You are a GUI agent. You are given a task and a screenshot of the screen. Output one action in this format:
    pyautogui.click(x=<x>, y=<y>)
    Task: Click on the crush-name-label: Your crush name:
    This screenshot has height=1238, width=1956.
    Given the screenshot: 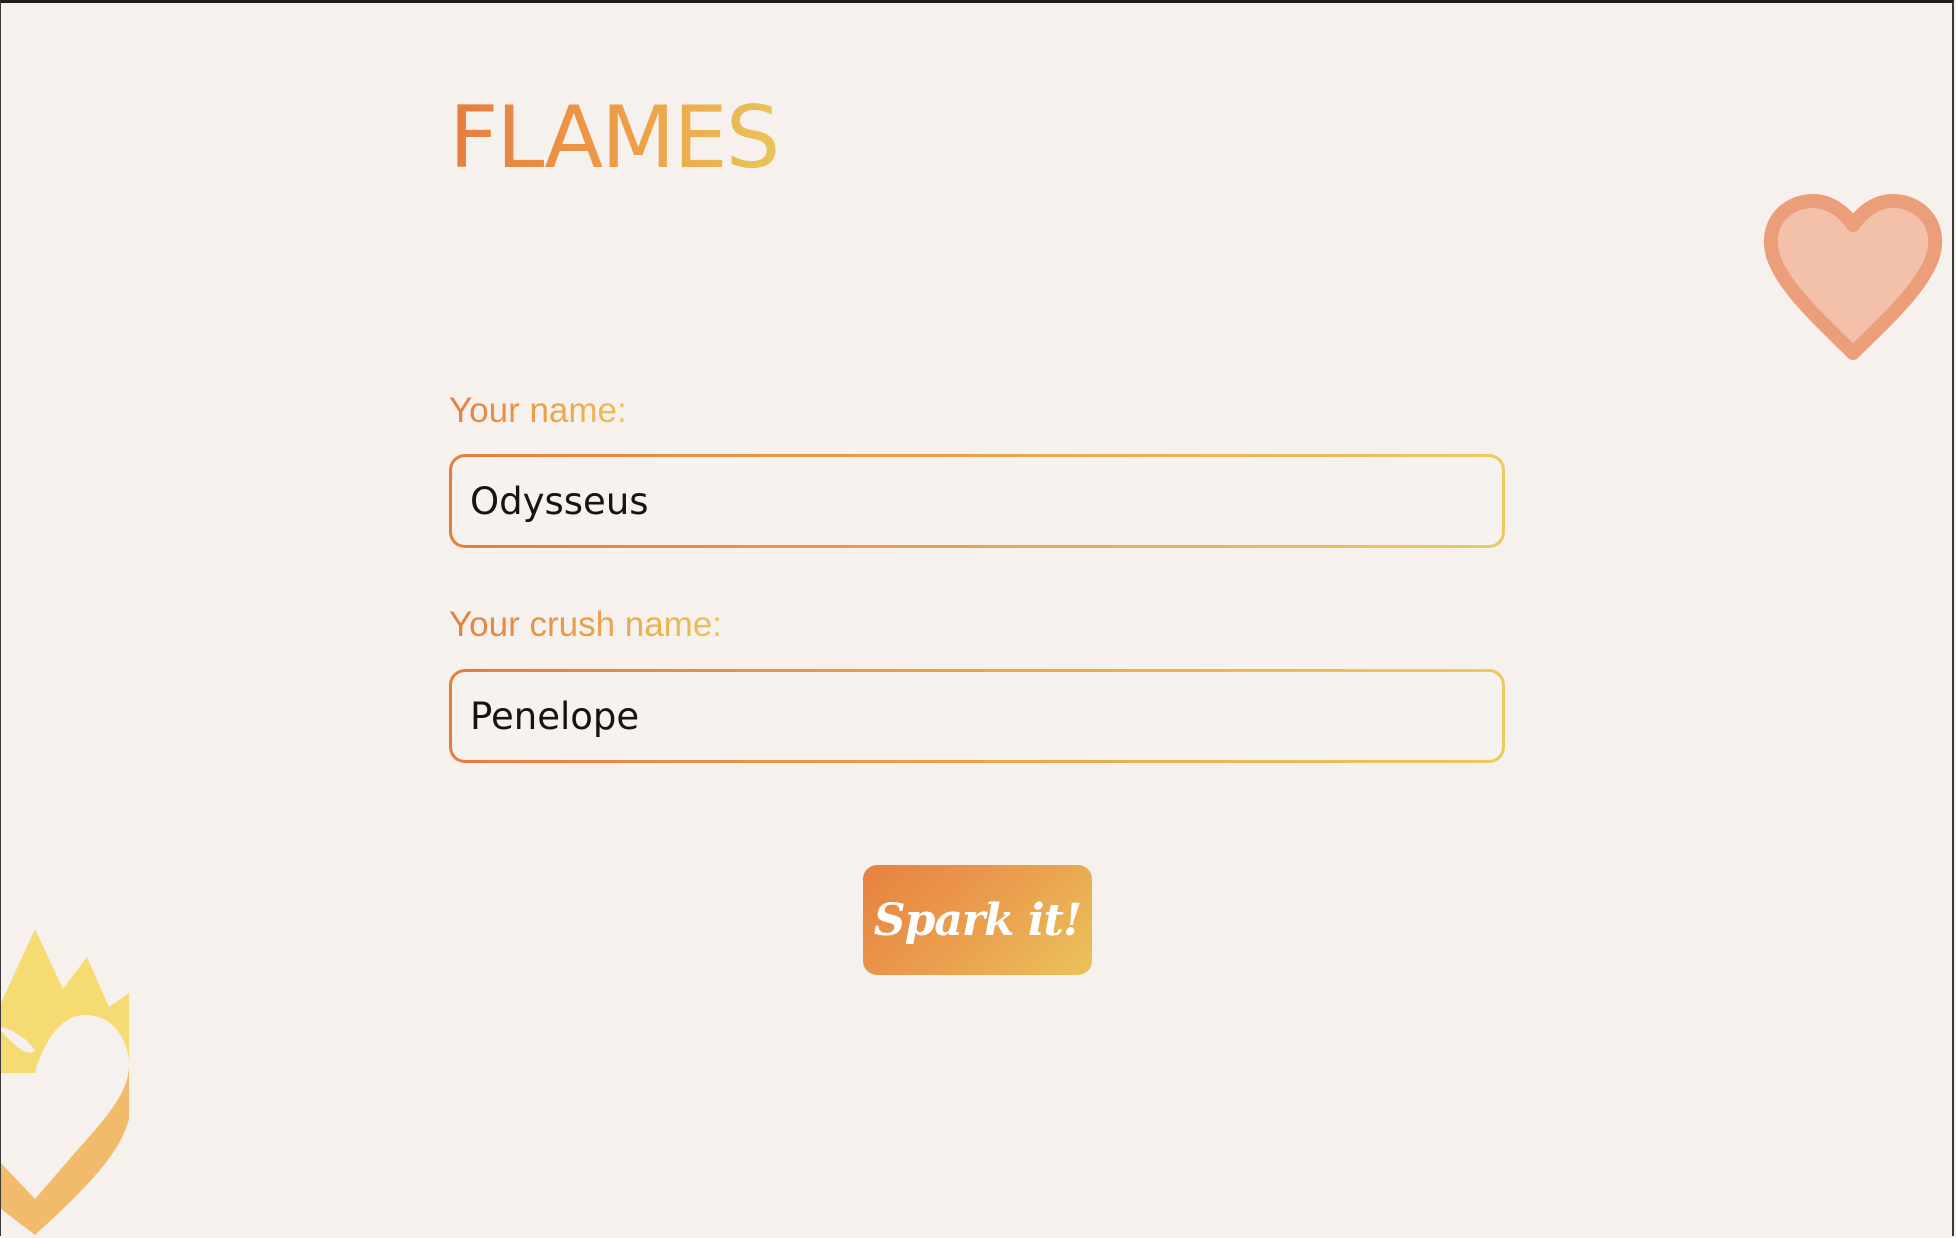 What is the action you would take?
    pyautogui.click(x=586, y=624)
    